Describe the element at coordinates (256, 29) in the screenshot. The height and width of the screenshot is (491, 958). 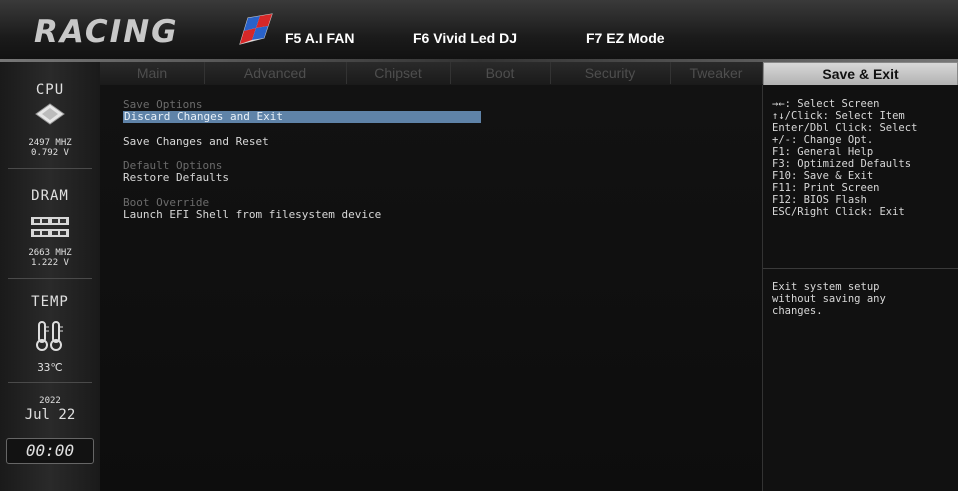
I see `checkered-flag-icon` at that location.